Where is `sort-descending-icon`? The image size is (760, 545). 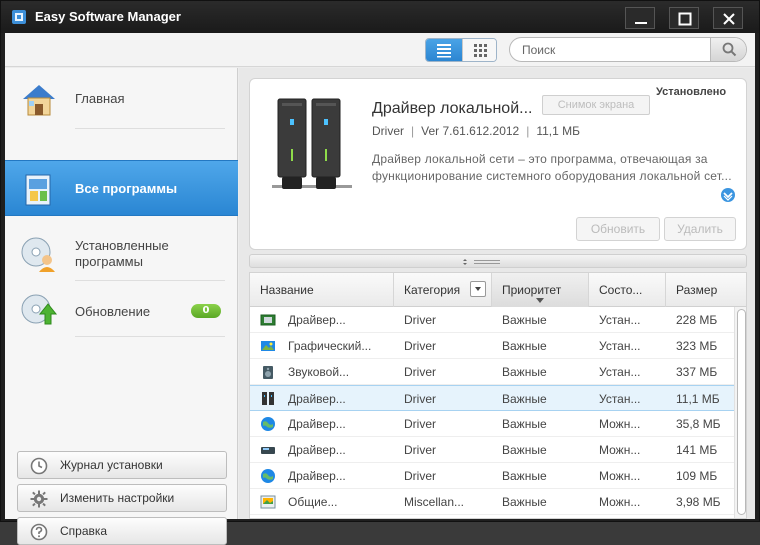
sort-descending-icon is located at coordinates (540, 300).